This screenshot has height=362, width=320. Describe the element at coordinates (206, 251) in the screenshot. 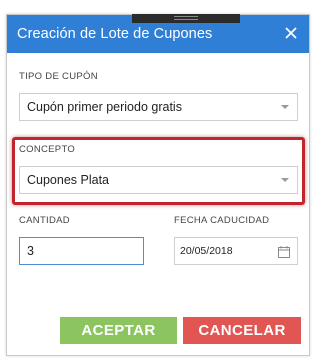

I see `expiry-date-value: 20/05/2018` at that location.